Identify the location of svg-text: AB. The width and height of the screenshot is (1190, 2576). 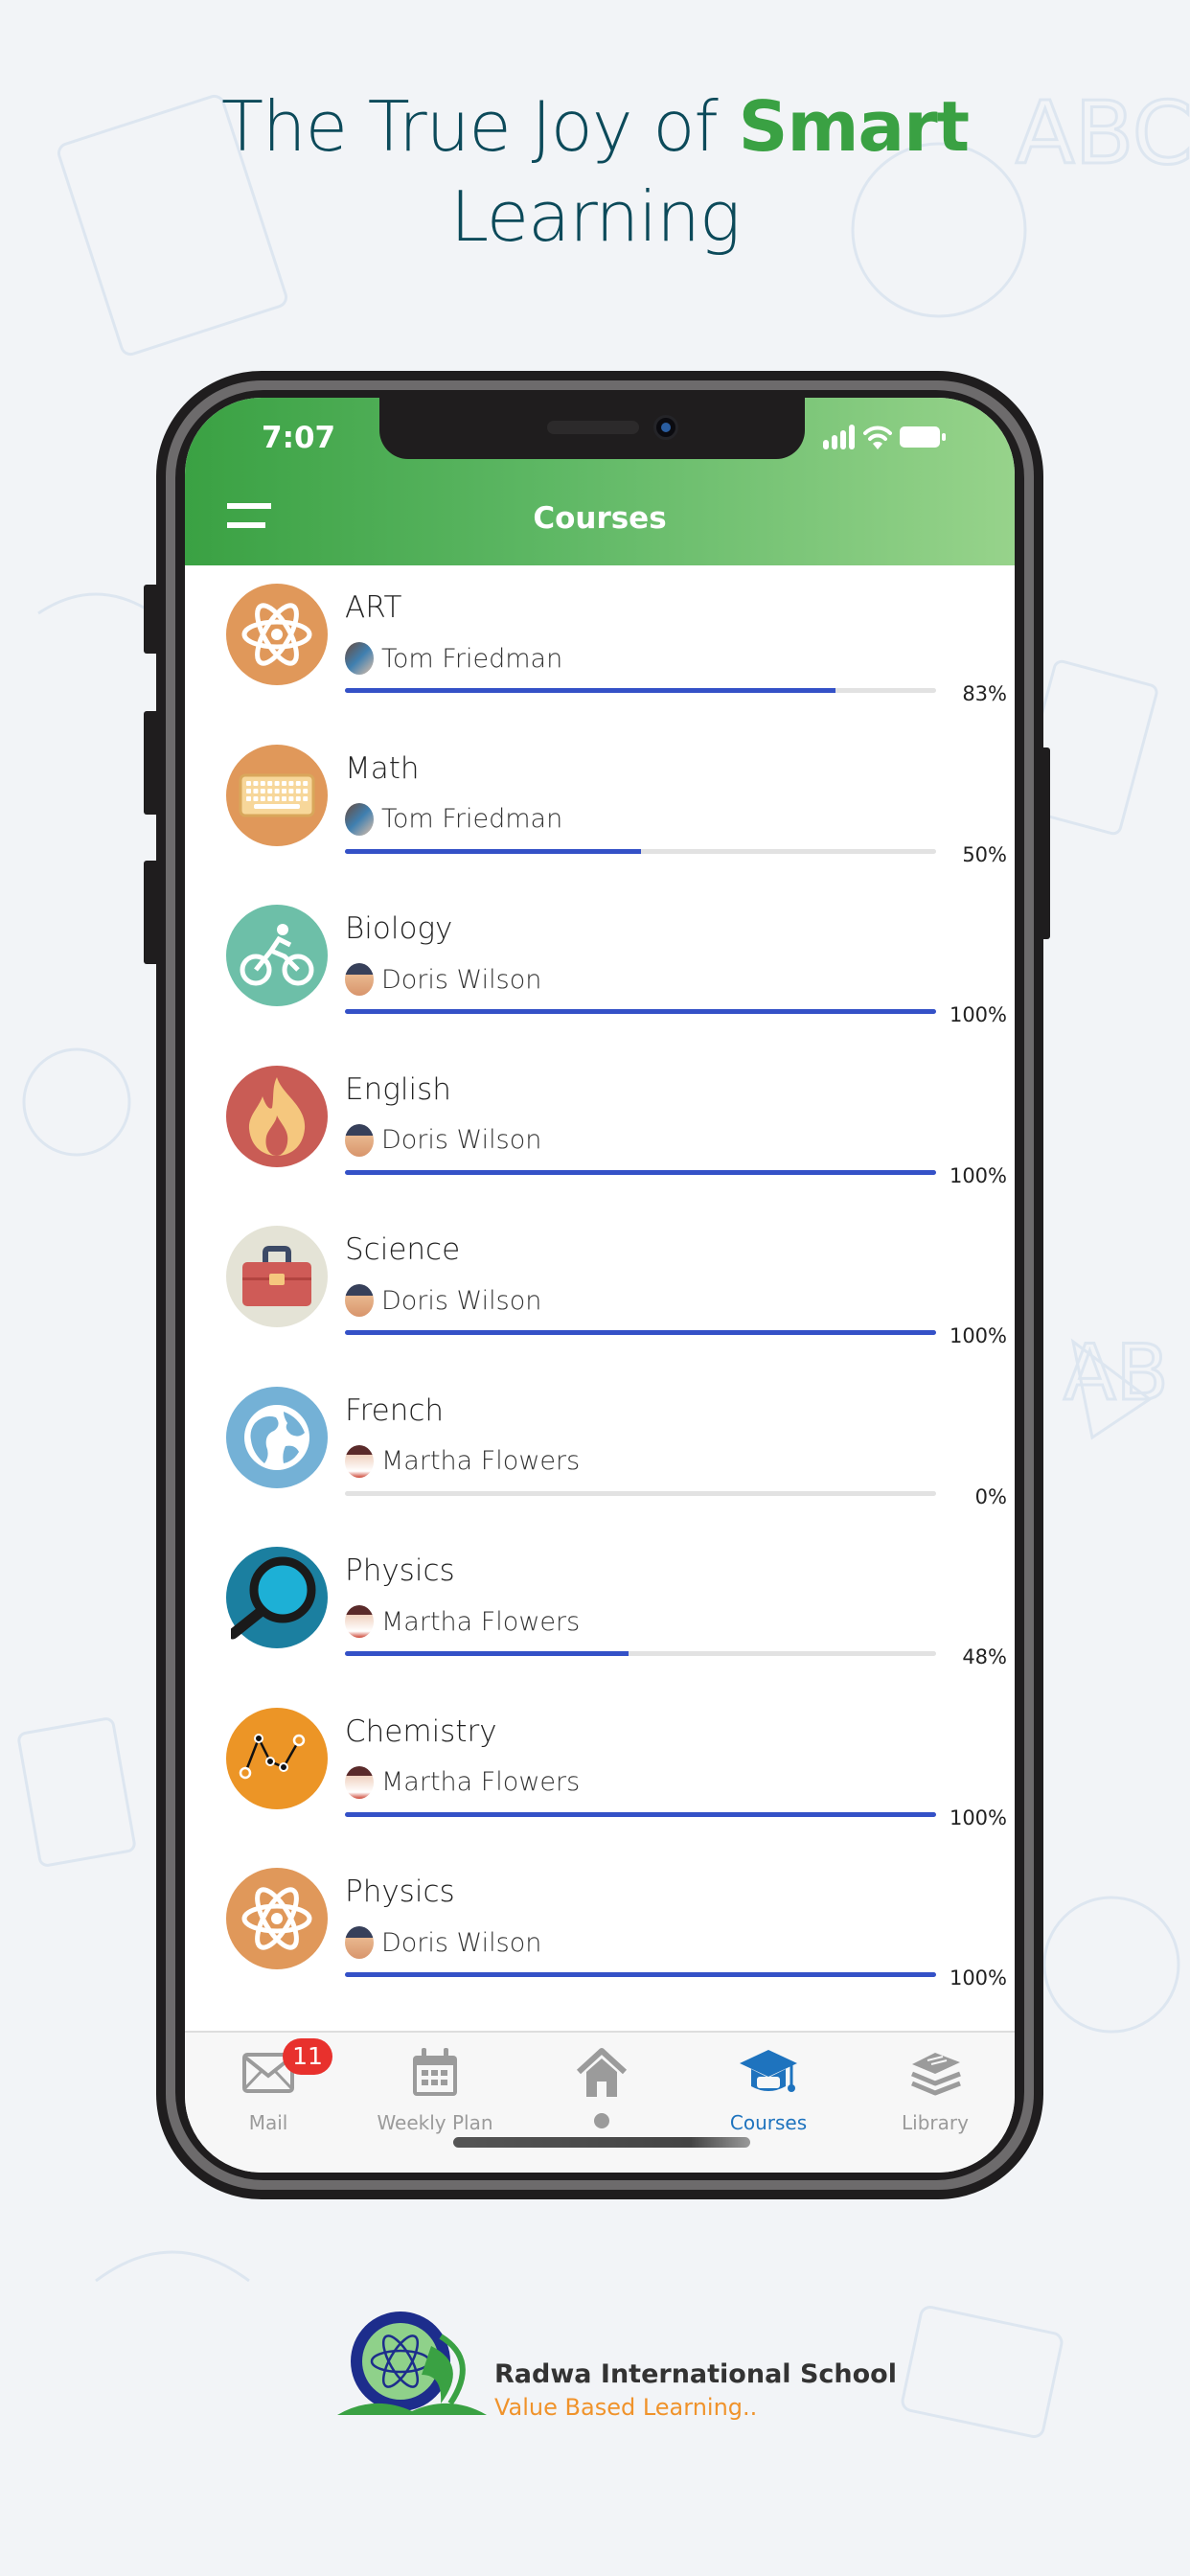
(1116, 1372).